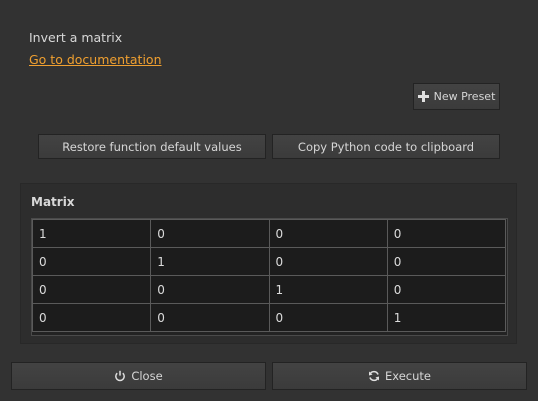  What do you see at coordinates (152, 146) in the screenshot?
I see `restore-defaults-button: Restore function default values` at bounding box center [152, 146].